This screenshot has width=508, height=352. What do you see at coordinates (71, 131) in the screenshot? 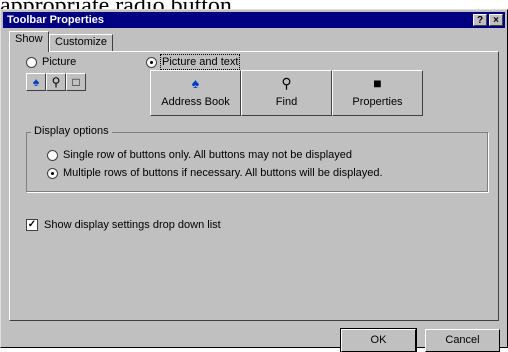
I see `display-options-legend: Display options` at bounding box center [71, 131].